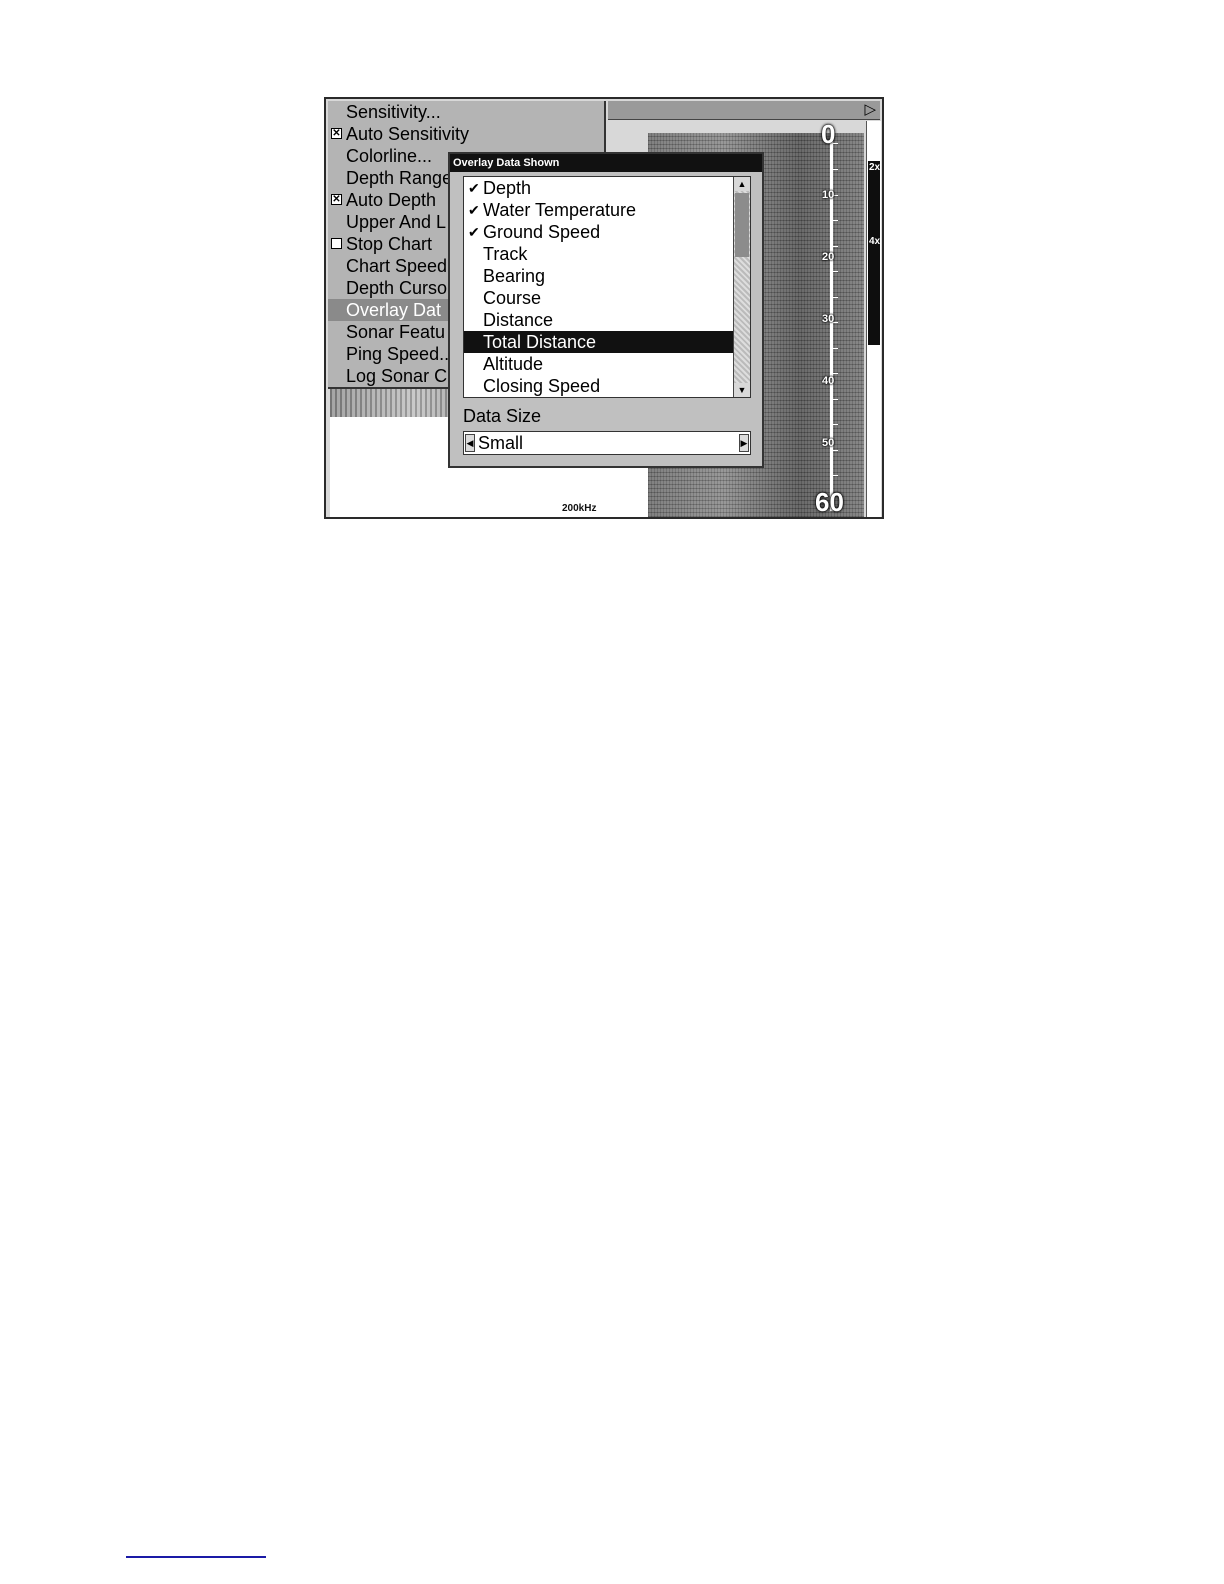  I want to click on list-item-total-distance: Total Distance, so click(599, 342).